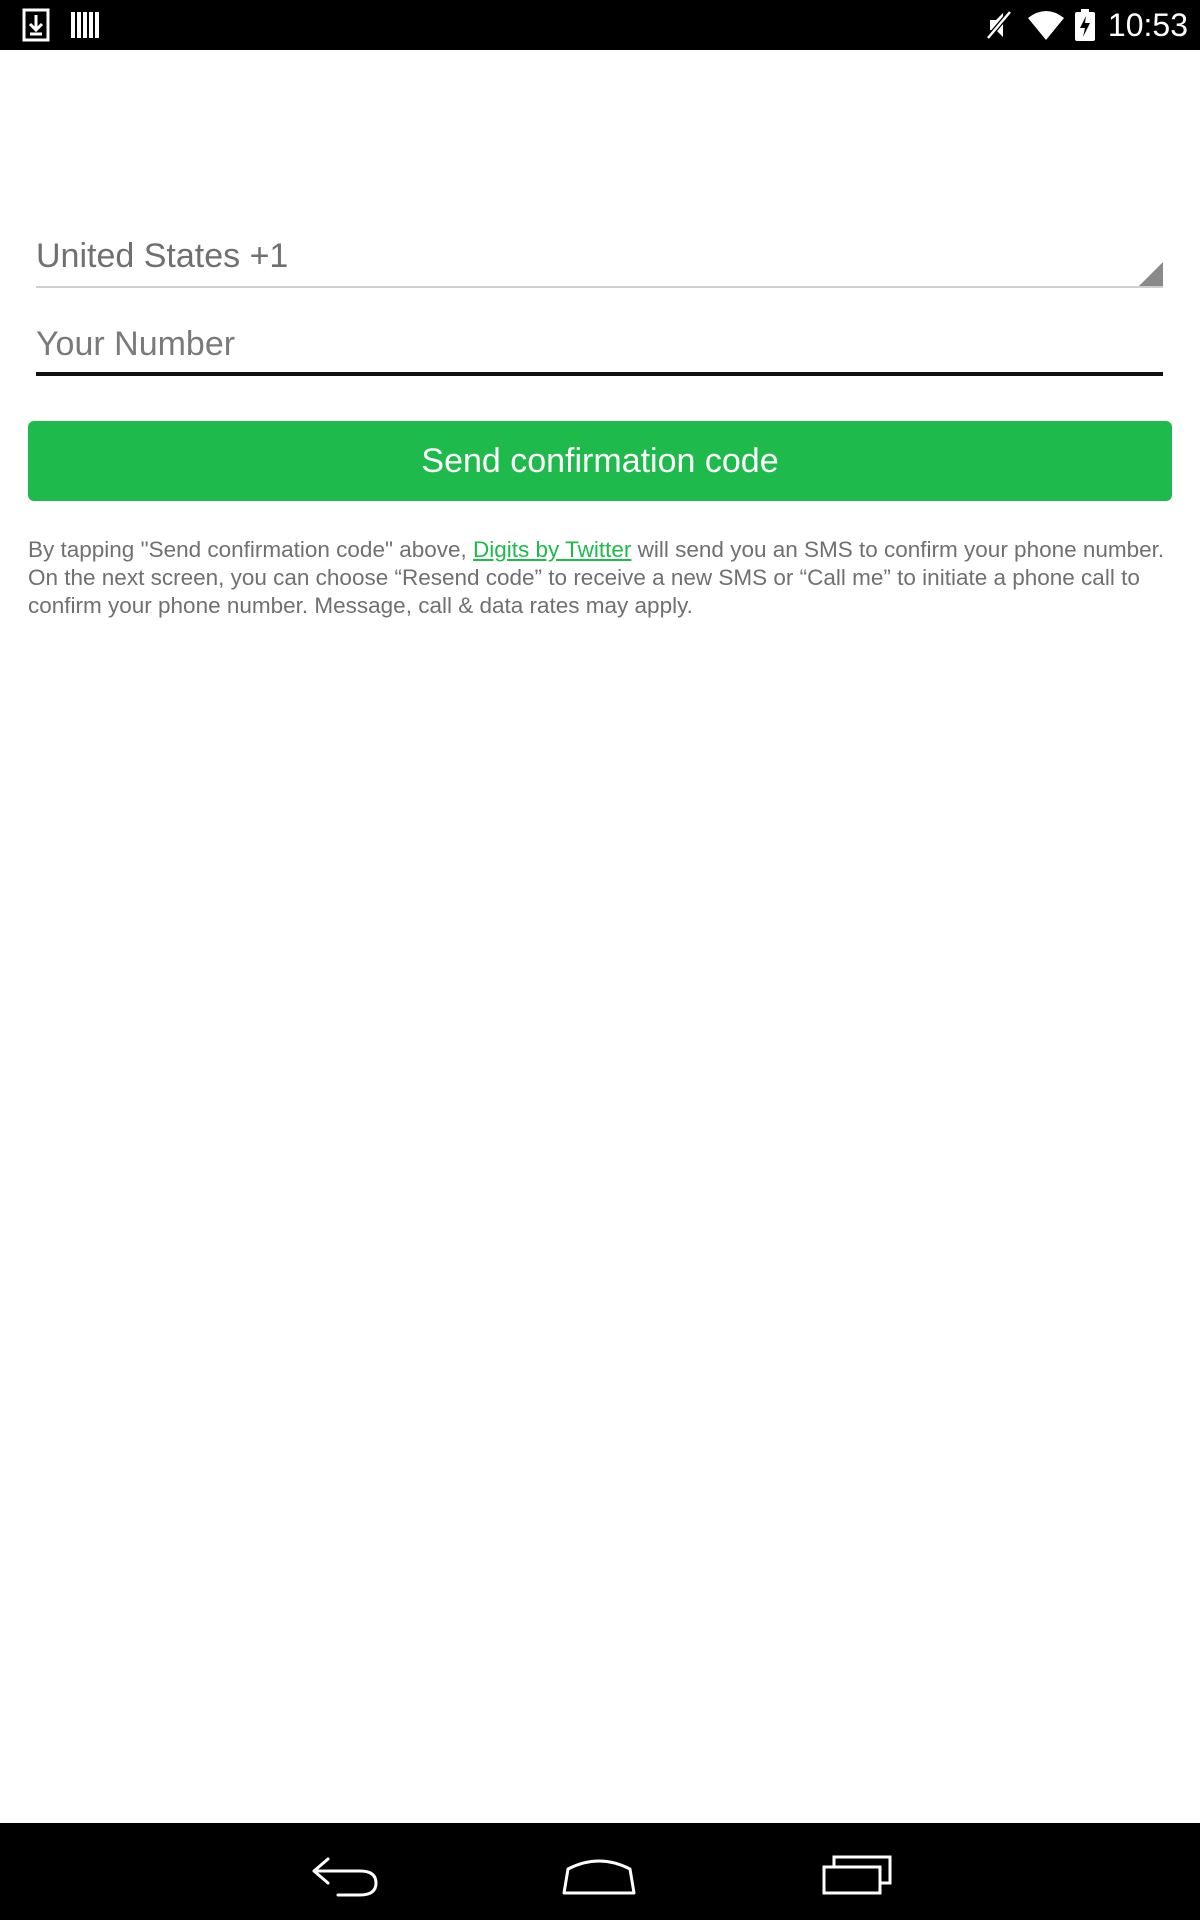  I want to click on muted-icon, so click(999, 25).